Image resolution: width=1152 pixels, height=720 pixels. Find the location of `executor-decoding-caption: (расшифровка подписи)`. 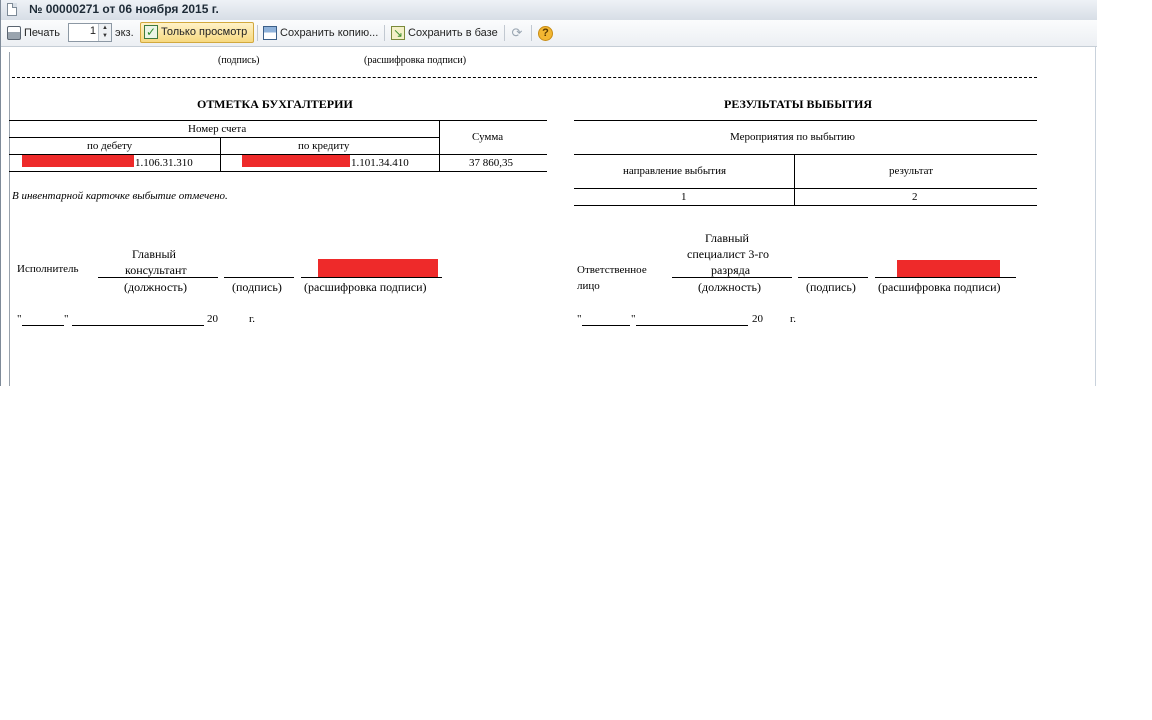

executor-decoding-caption: (расшифровка подписи) is located at coordinates (365, 287).